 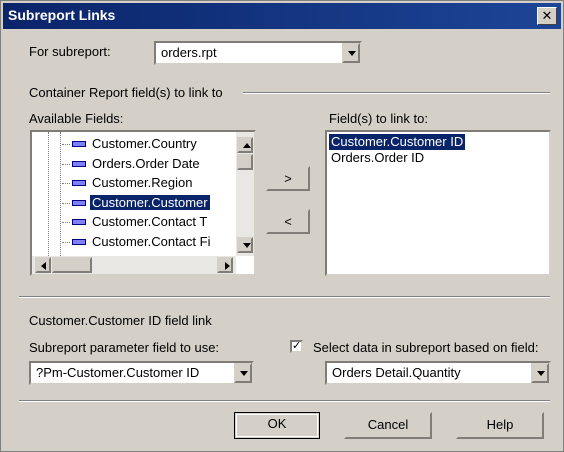 I want to click on subreport-field-dropdown-button, so click(x=540, y=373).